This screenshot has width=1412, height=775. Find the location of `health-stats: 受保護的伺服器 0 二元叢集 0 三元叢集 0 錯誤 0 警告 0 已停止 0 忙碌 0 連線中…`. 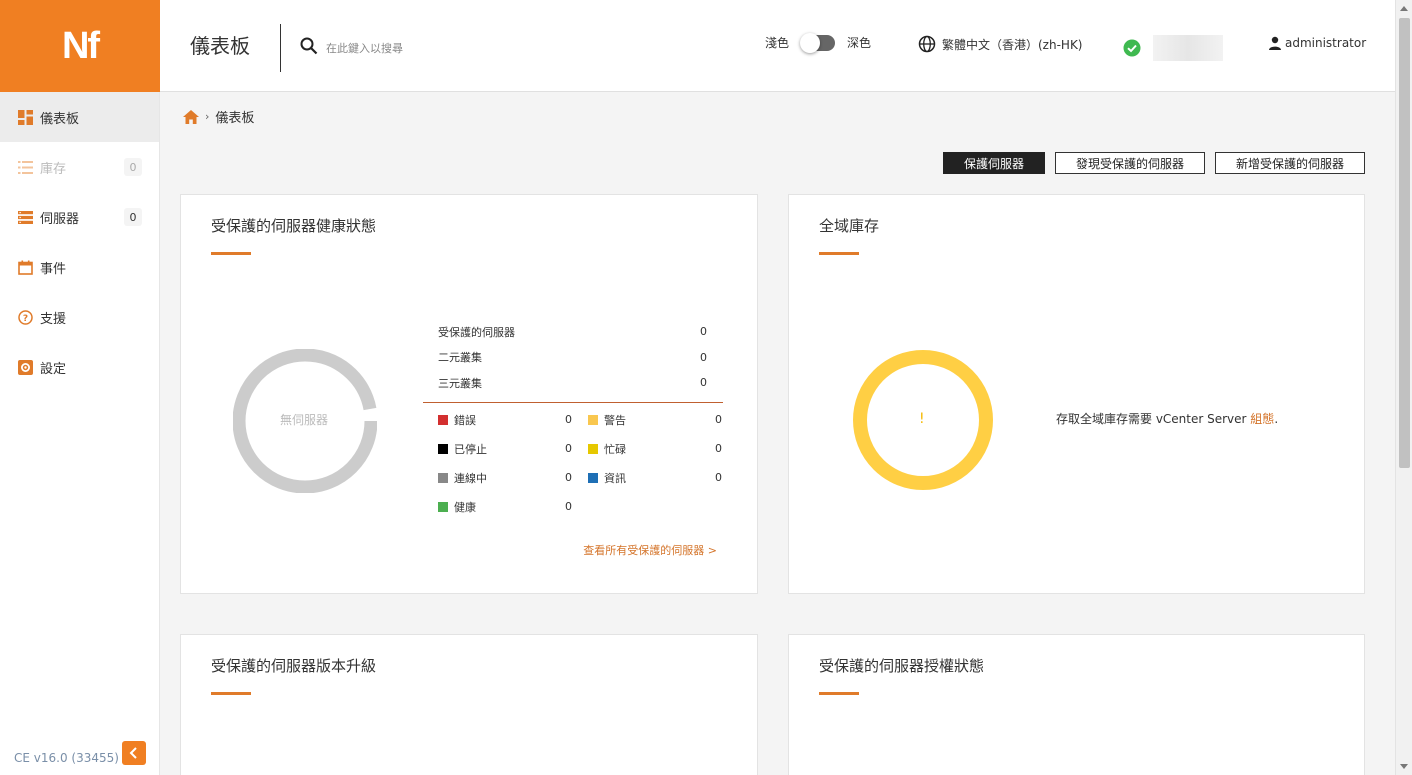

health-stats: 受保護的伺服器 0 二元叢集 0 三元叢集 0 錯誤 0 警告 0 已停止 0 忙碌 0 連線中… is located at coordinates (573, 417).